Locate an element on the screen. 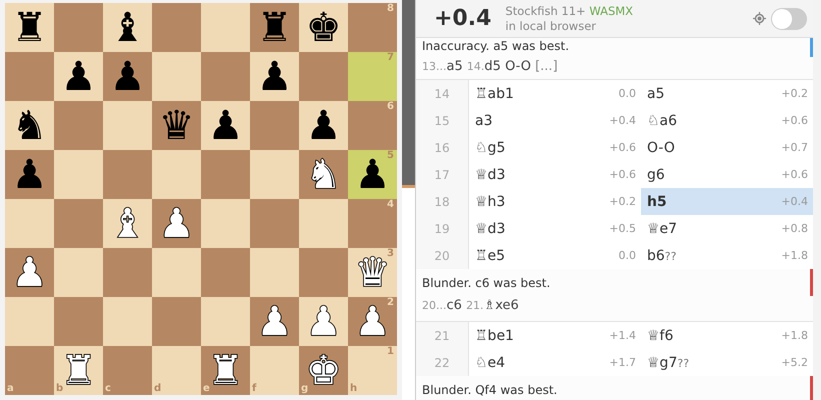  file-label: e is located at coordinates (206, 389).